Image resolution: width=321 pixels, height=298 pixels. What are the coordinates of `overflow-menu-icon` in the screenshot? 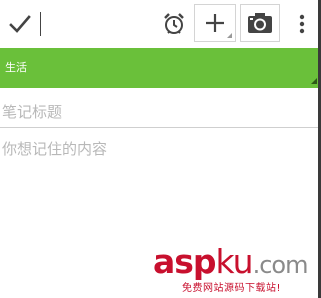 It's located at (302, 24).